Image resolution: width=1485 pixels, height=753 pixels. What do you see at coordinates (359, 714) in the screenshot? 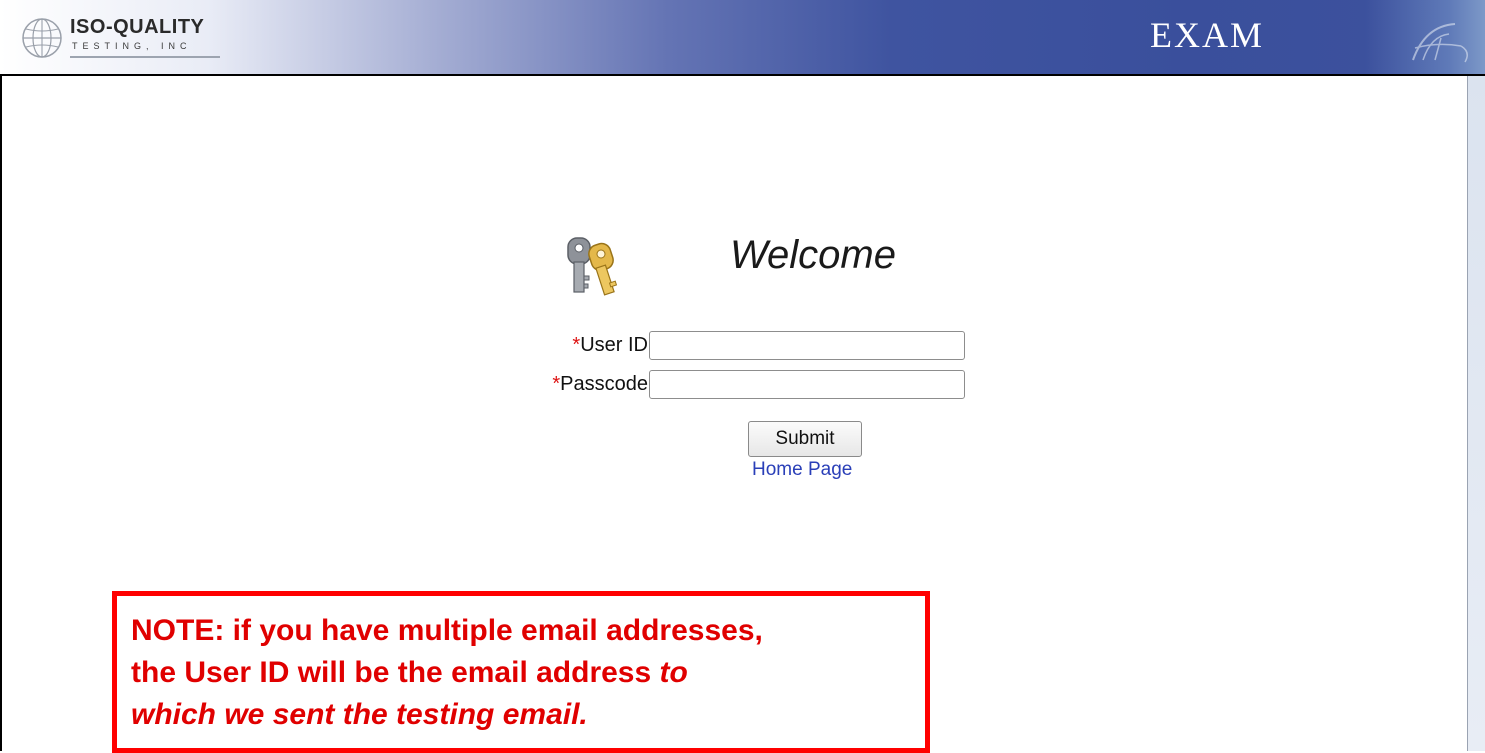
I see `note-line-3-italic: which we sent the testing email.` at bounding box center [359, 714].